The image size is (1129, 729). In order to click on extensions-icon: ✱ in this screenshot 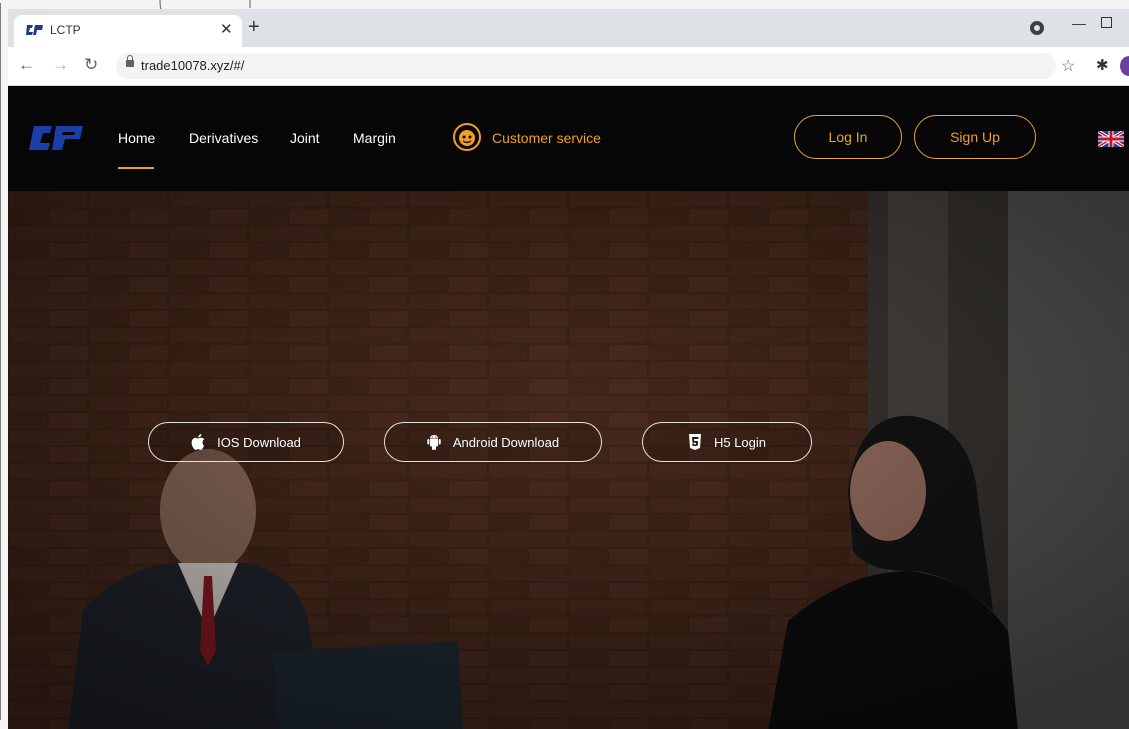, I will do `click(1102, 65)`.